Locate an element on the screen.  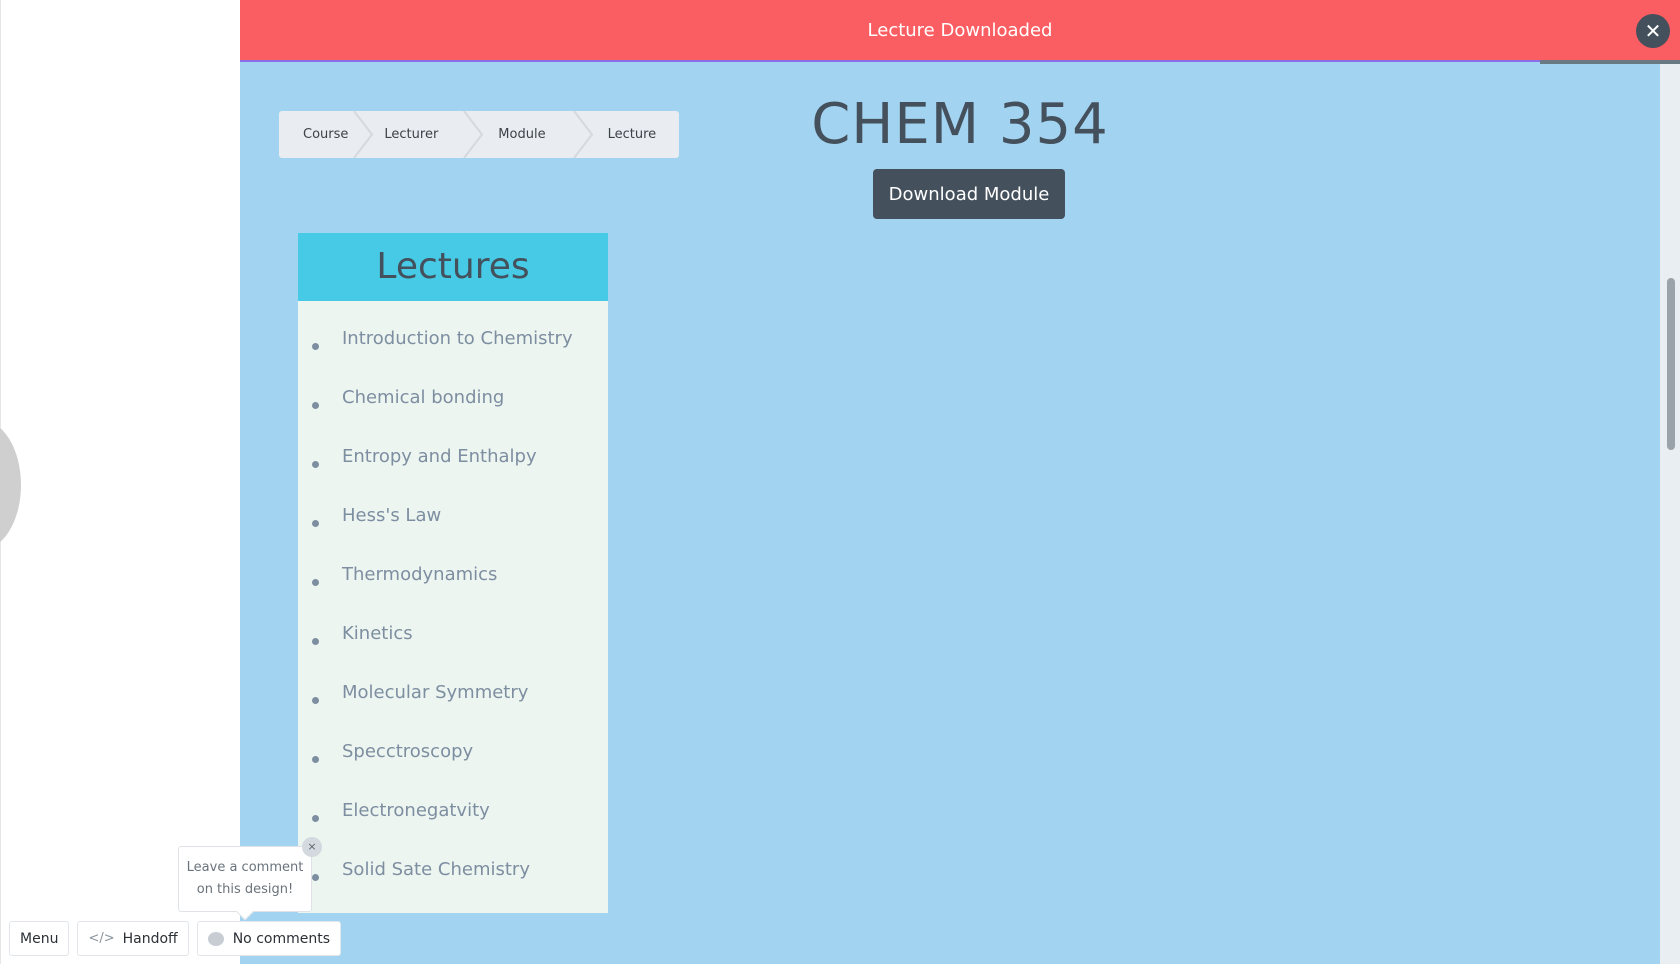
scrollbar-thumb is located at coordinates (1671, 364).